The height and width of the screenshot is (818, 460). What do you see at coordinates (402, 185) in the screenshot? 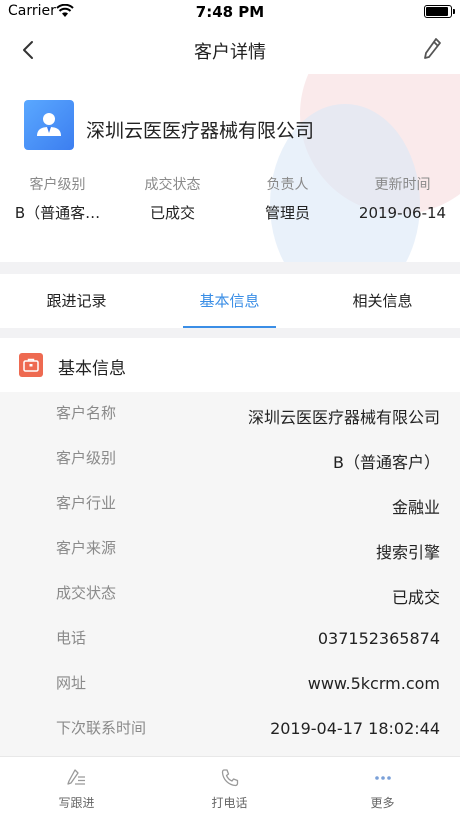
I see `summary-label: 更新时间` at bounding box center [402, 185].